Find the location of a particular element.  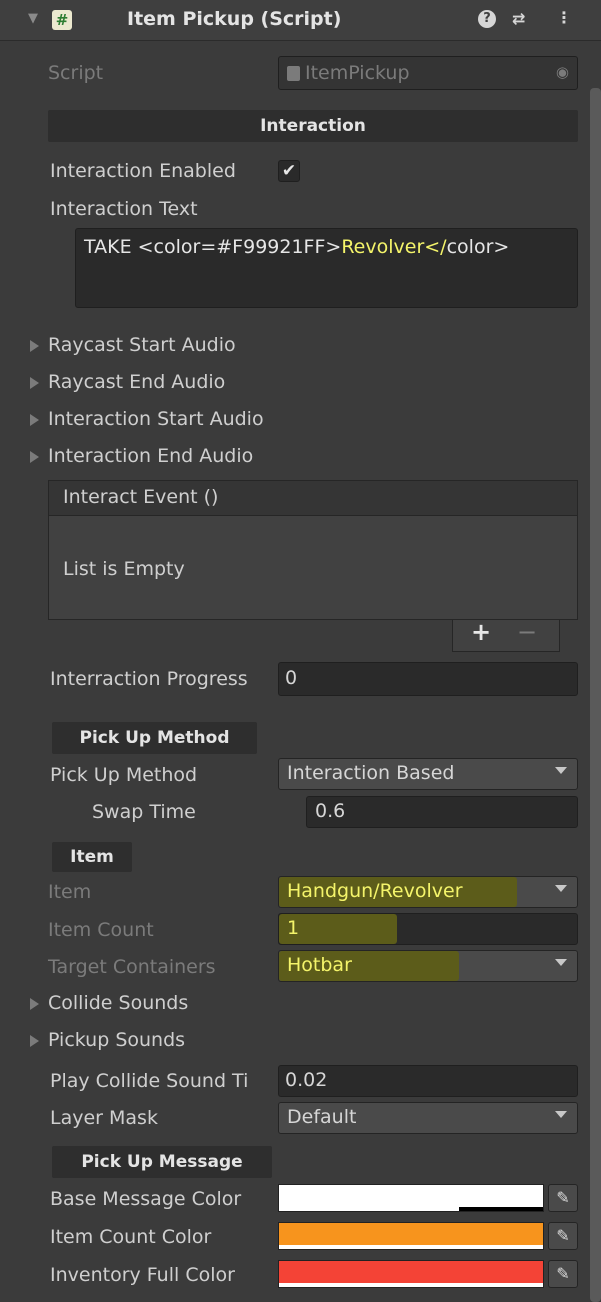

progress-label: Interraction Progress is located at coordinates (149, 679).